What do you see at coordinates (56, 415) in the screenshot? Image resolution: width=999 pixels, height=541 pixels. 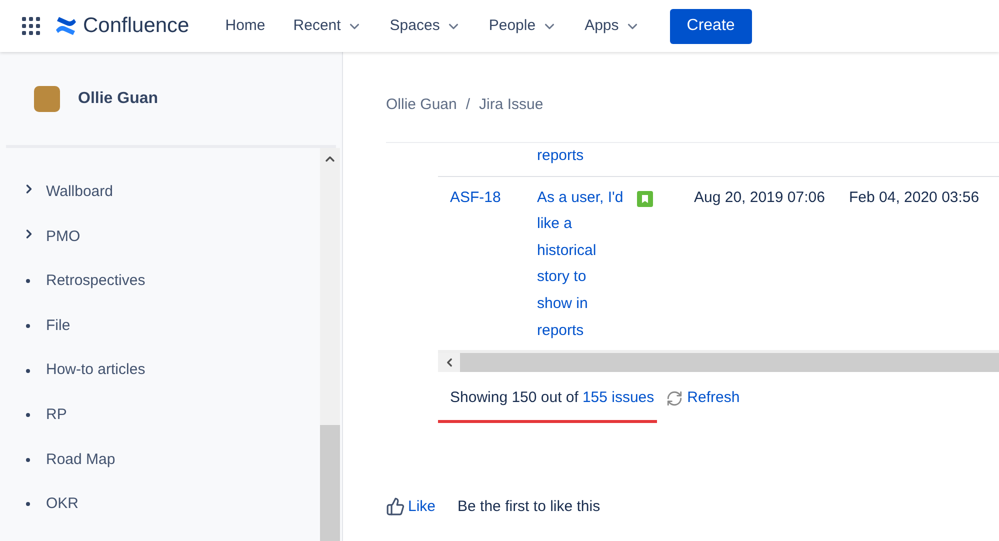 I see `sidebar-item: RP` at bounding box center [56, 415].